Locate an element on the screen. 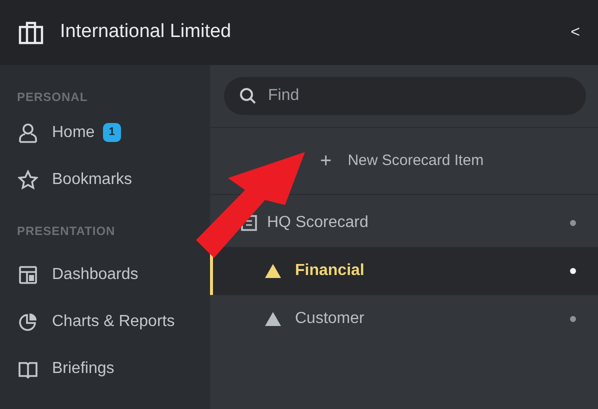 The height and width of the screenshot is (409, 598). sidebar-item: Charts & Reports is located at coordinates (105, 321).